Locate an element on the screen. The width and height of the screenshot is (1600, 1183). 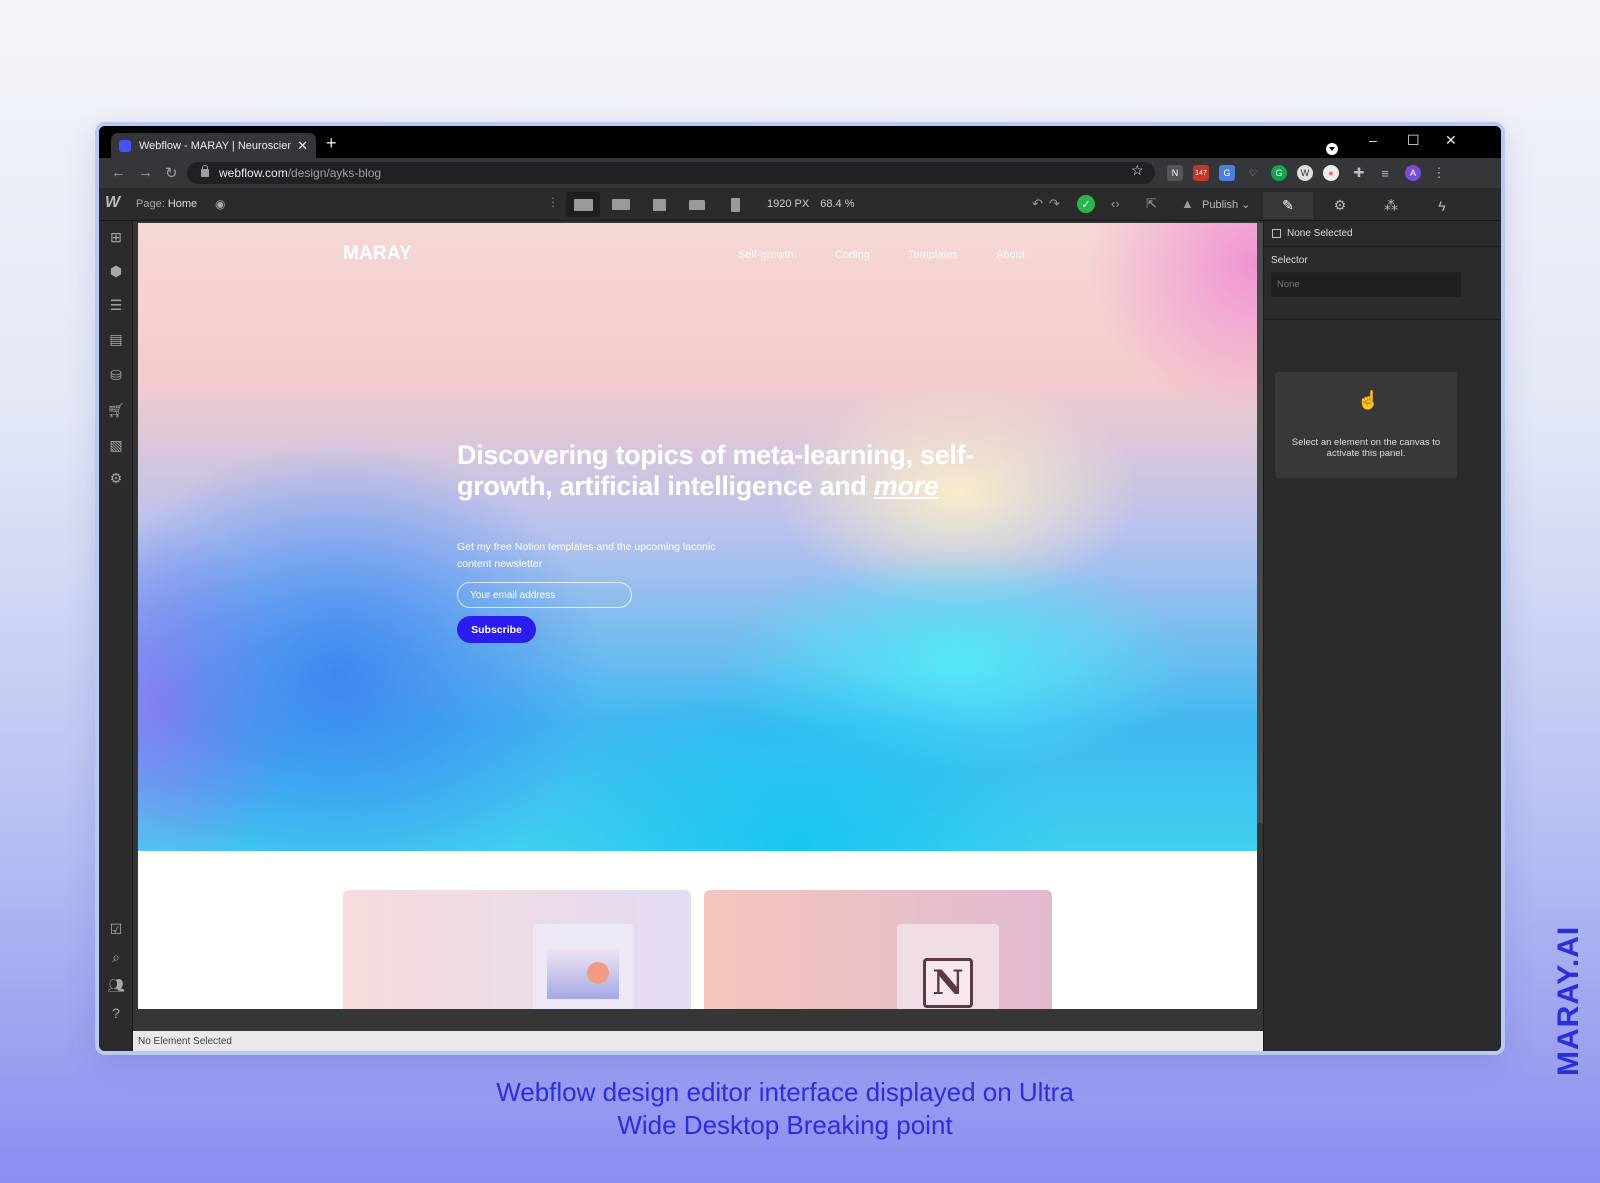
settings-panel-tab: ⚙ is located at coordinates (1340, 205).